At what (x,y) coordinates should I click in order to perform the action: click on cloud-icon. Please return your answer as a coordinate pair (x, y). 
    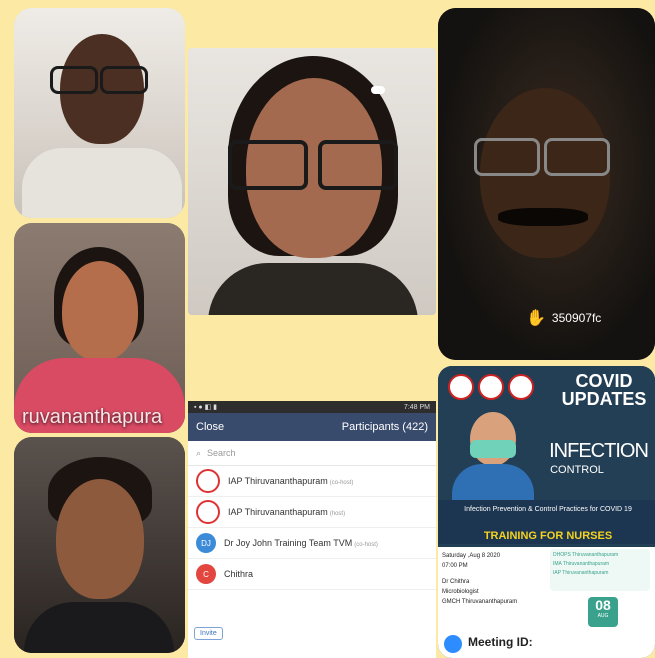
    Looking at the image, I should click on (378, 90).